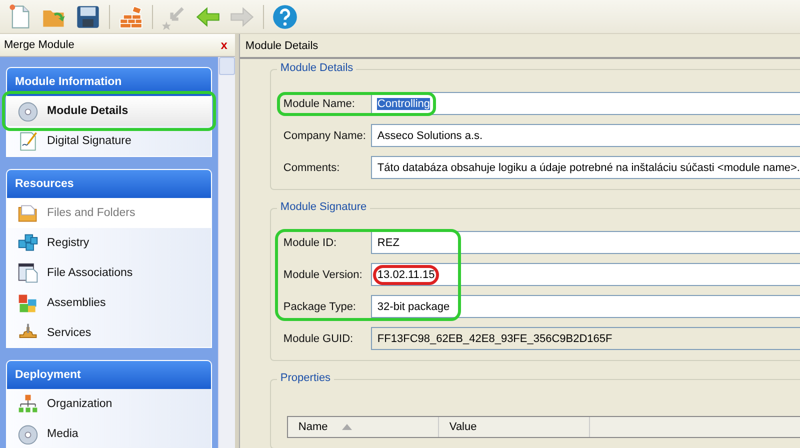 The height and width of the screenshot is (448, 800). Describe the element at coordinates (585, 274) in the screenshot. I see `input-field: 13.02.11.15` at that location.